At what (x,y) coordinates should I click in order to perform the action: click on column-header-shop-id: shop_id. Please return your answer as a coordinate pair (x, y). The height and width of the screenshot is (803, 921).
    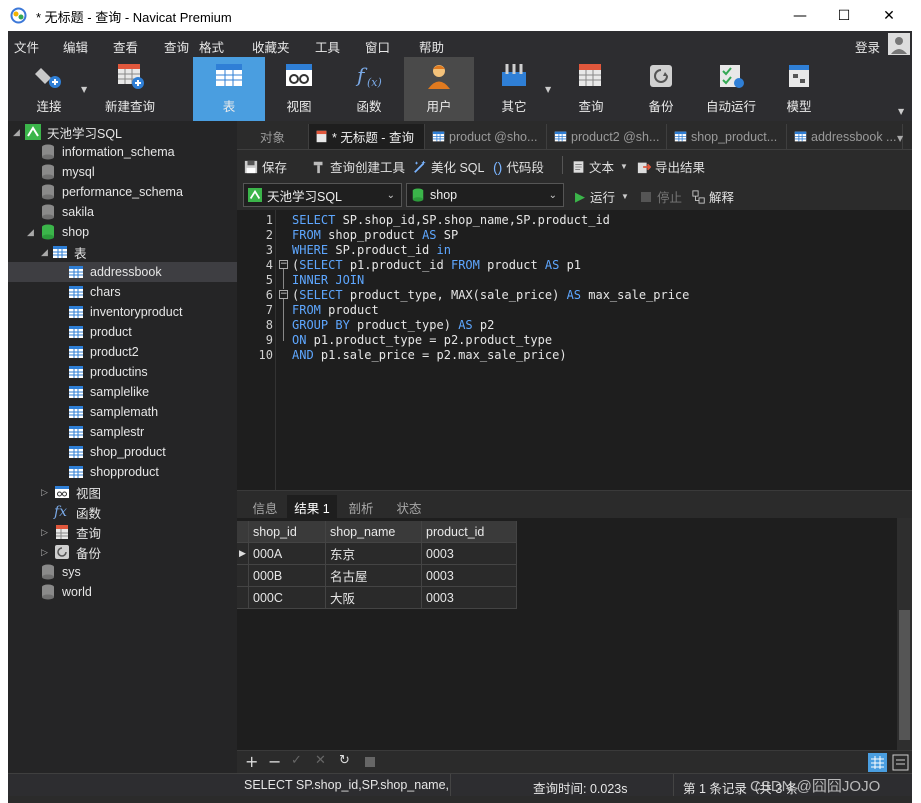
    Looking at the image, I should click on (287, 532).